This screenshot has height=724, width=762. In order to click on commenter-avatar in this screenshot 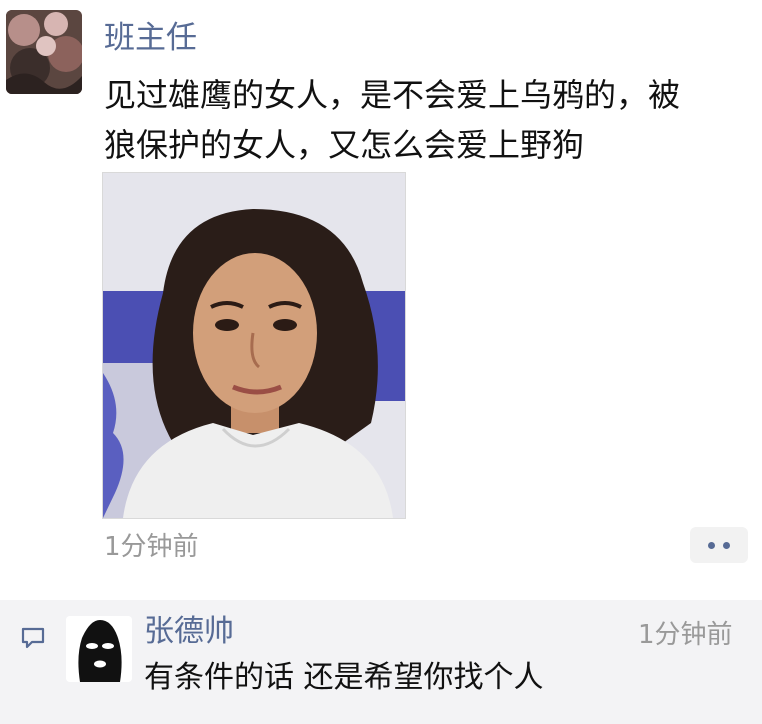, I will do `click(99, 649)`.